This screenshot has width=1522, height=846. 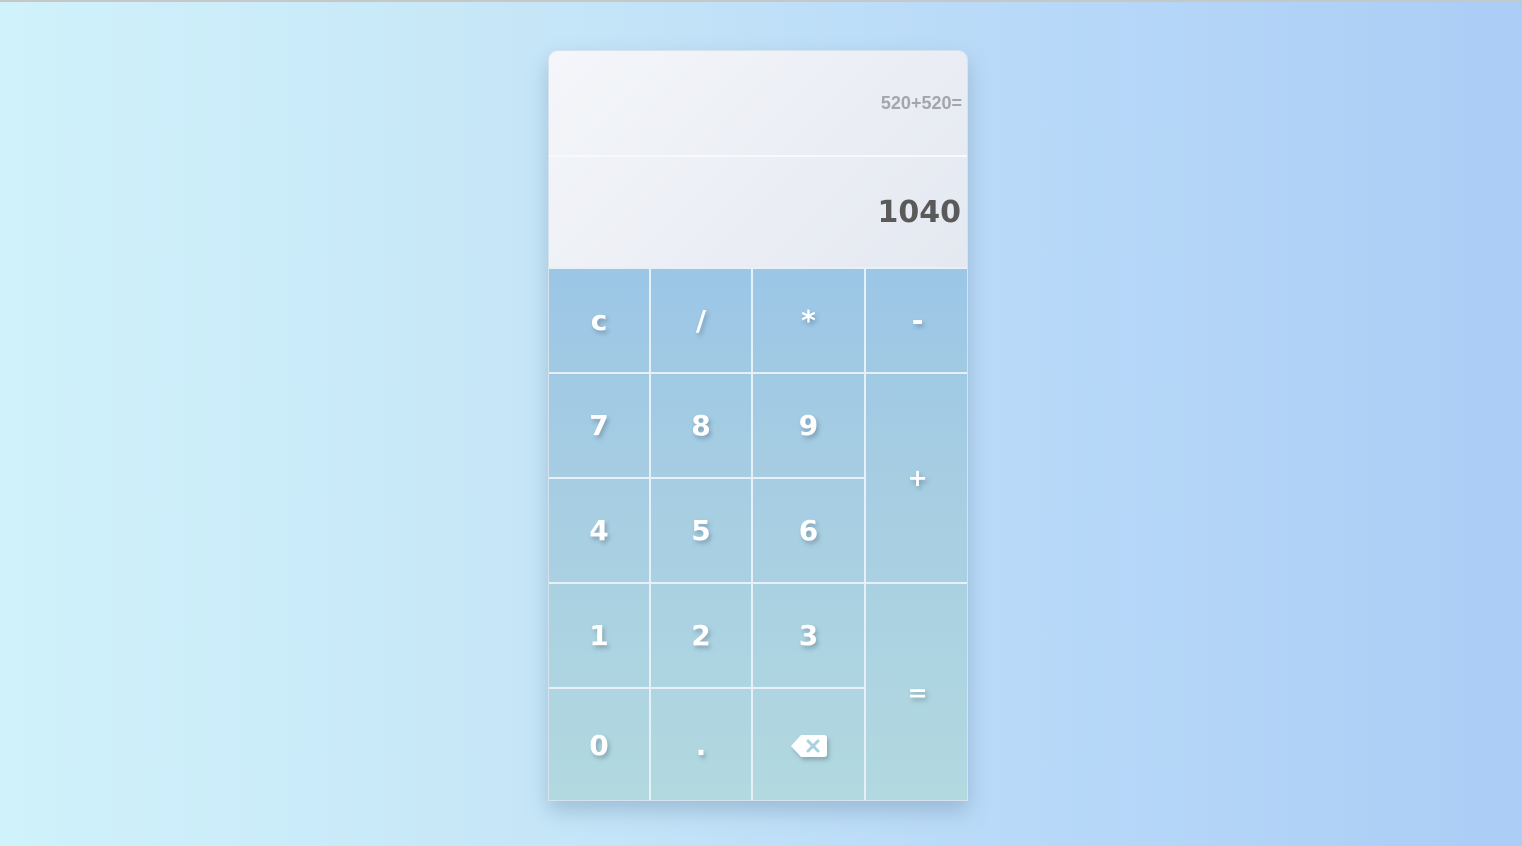 I want to click on equals-button: =, so click(x=916, y=691).